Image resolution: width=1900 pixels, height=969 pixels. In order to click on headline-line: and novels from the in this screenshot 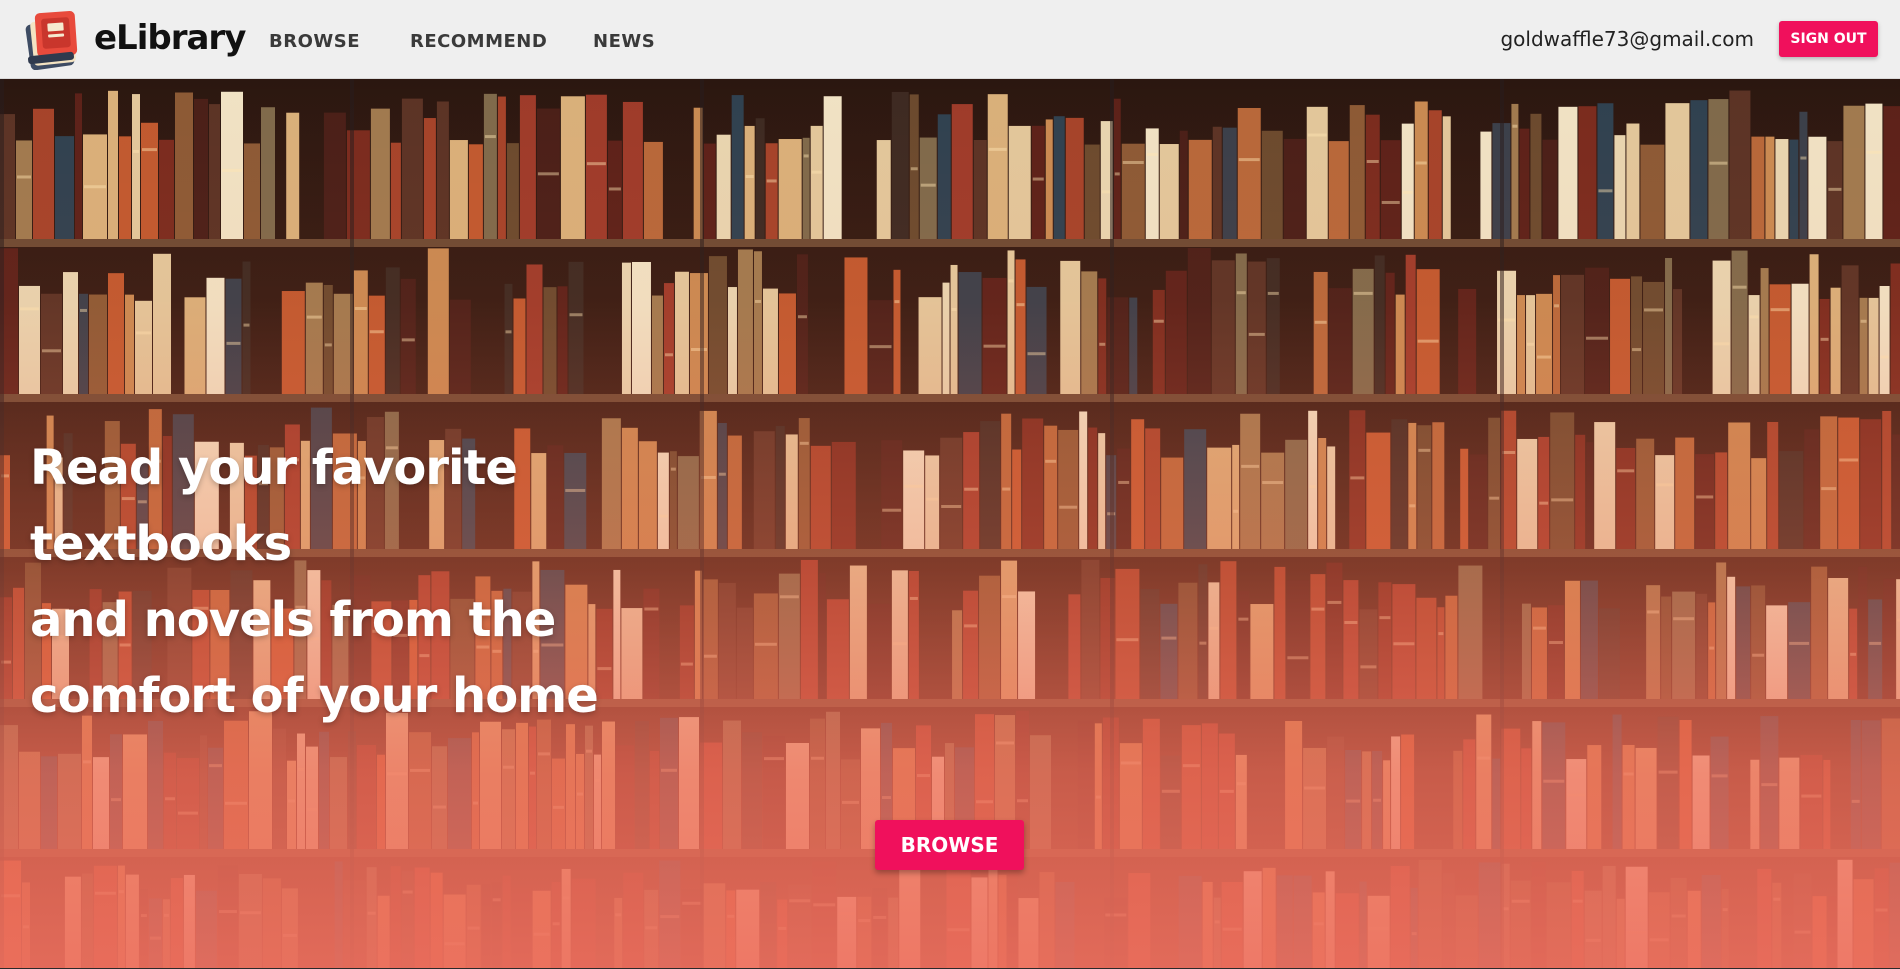, I will do `click(293, 620)`.